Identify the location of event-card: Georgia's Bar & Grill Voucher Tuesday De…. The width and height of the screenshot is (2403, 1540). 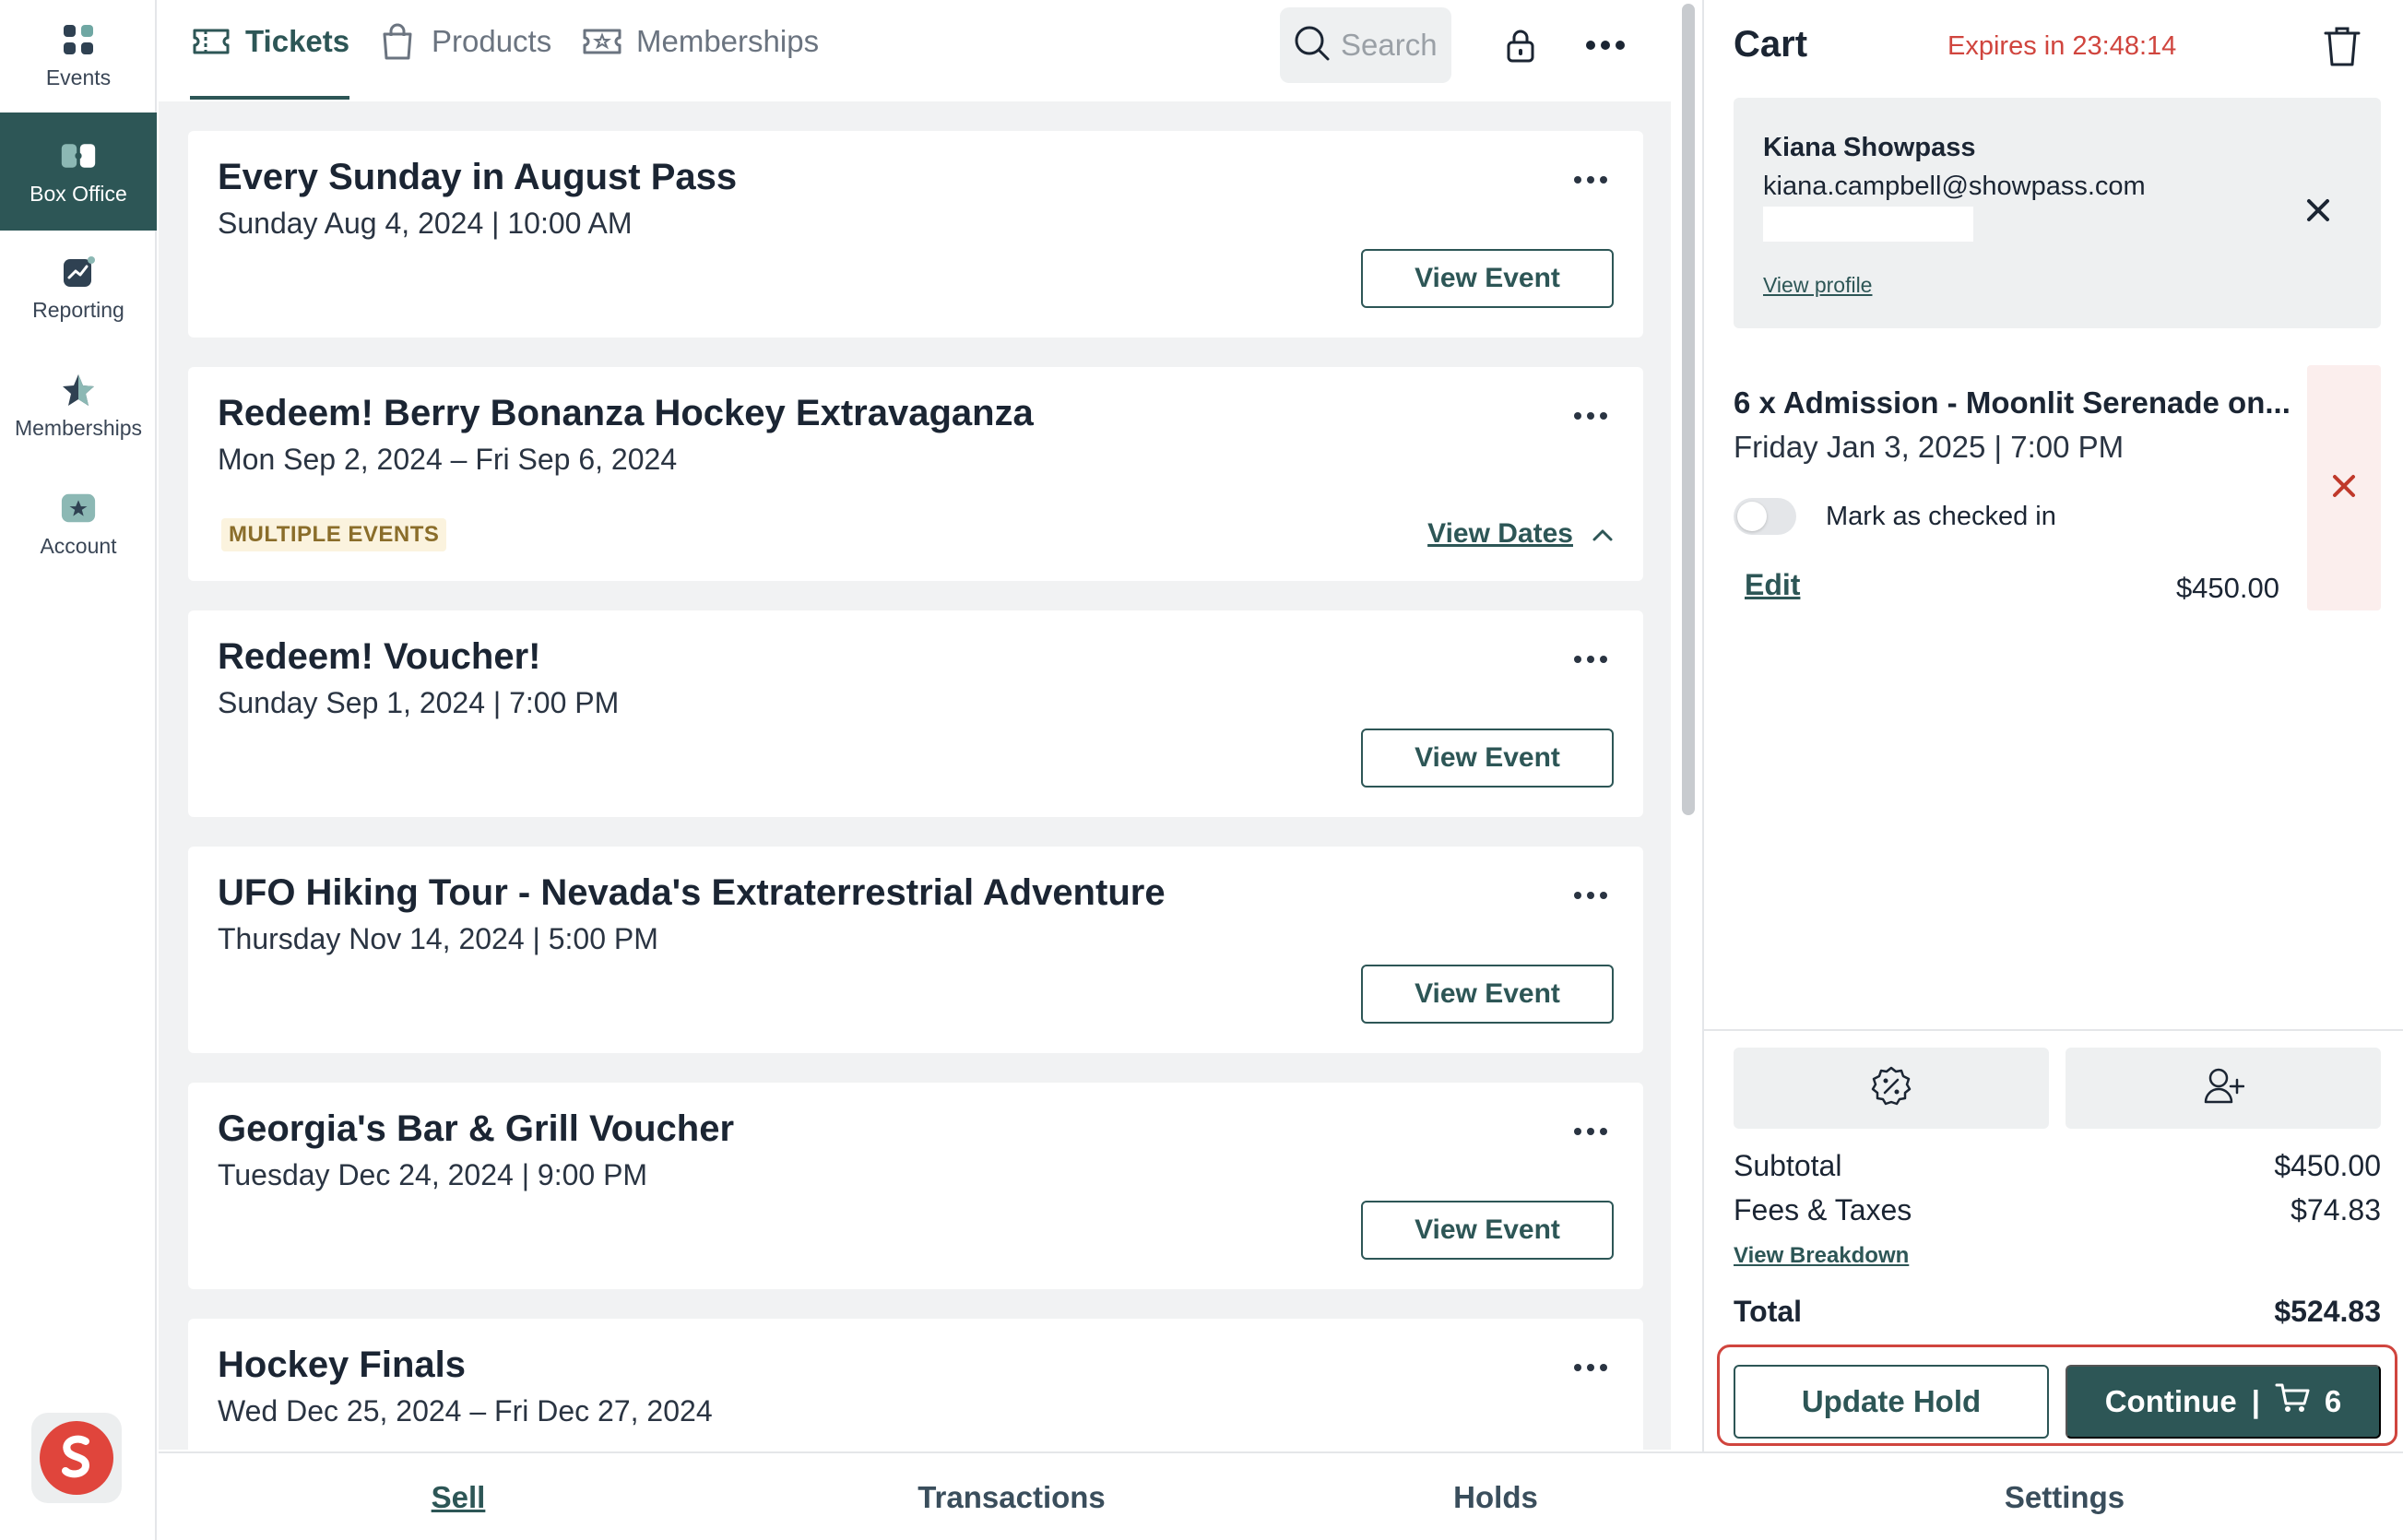
(916, 1186).